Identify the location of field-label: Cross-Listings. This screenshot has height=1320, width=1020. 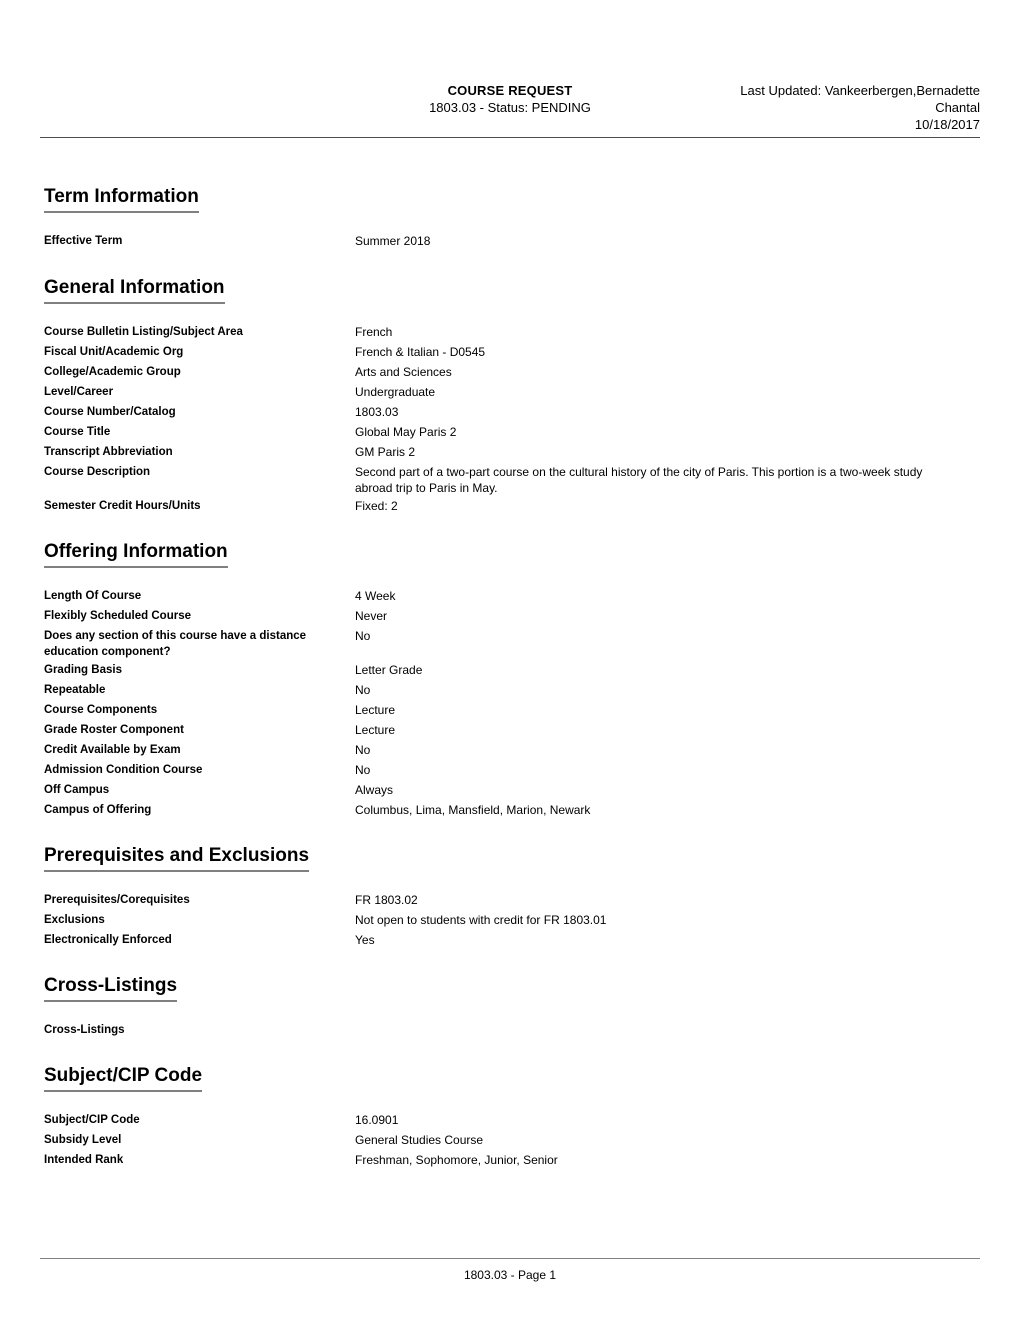
(84, 1030).